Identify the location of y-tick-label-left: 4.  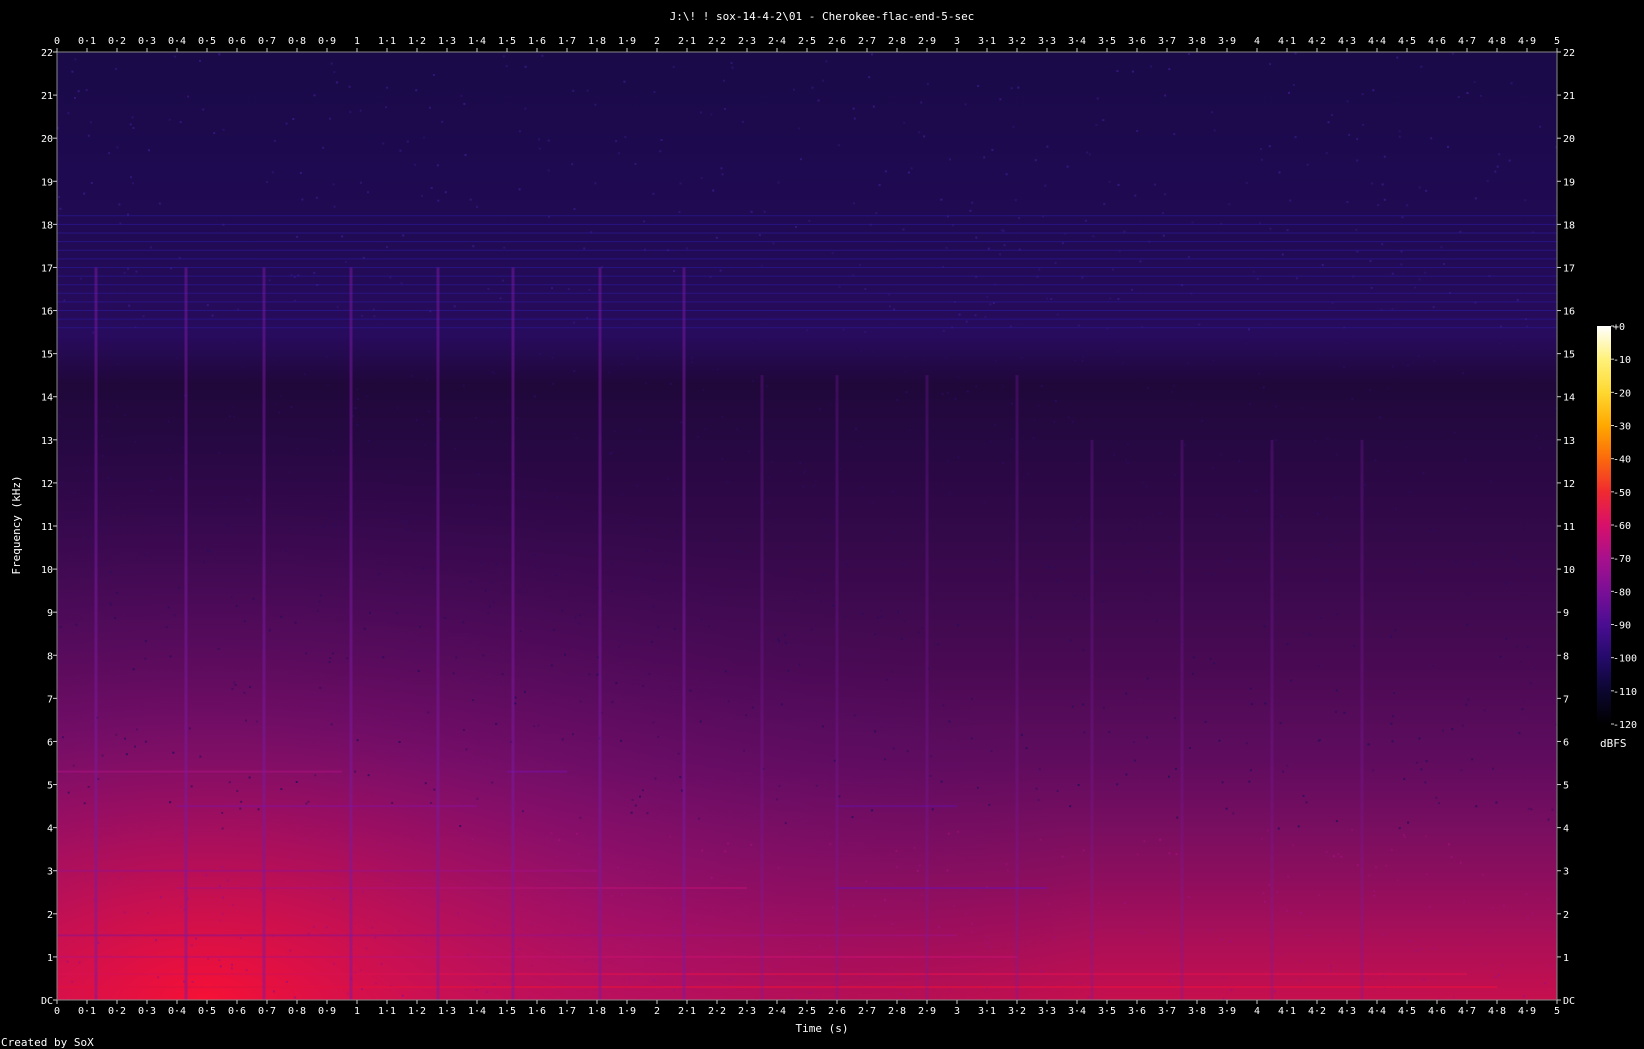
(50, 829).